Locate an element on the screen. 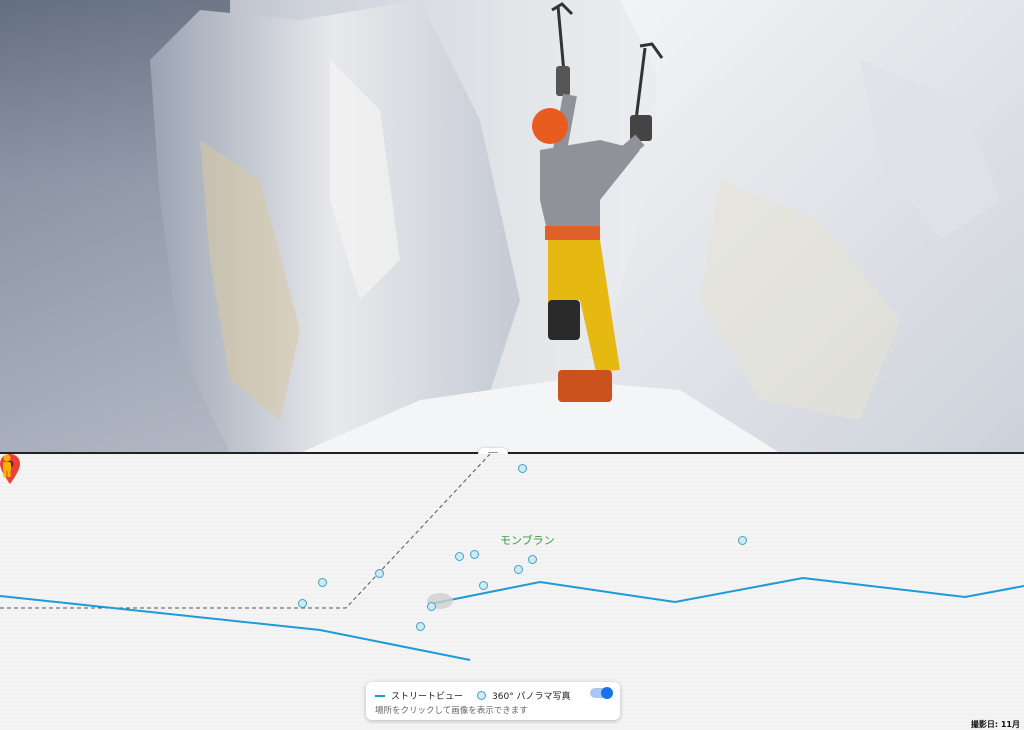 The image size is (1024, 730). place-label: モンブラン is located at coordinates (527, 540).